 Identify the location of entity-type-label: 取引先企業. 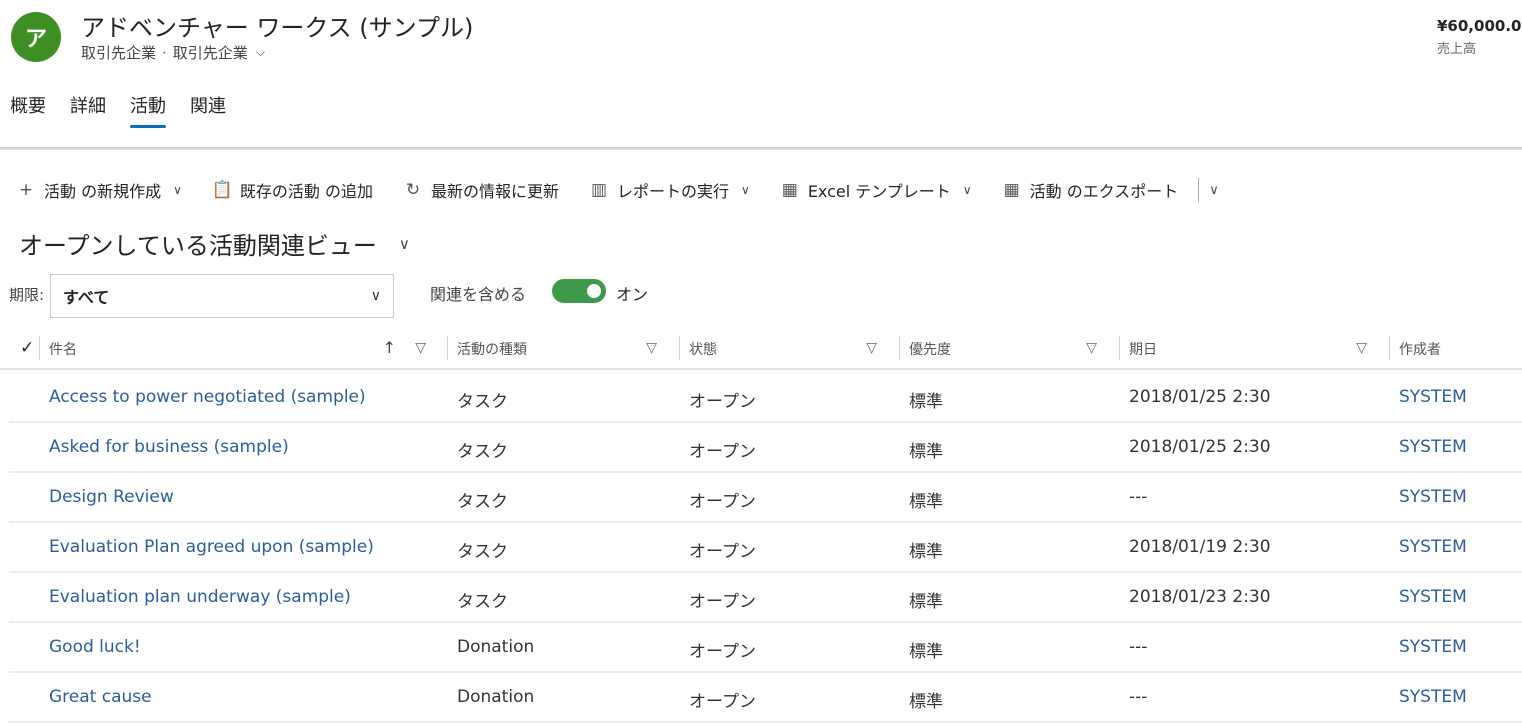
(119, 53).